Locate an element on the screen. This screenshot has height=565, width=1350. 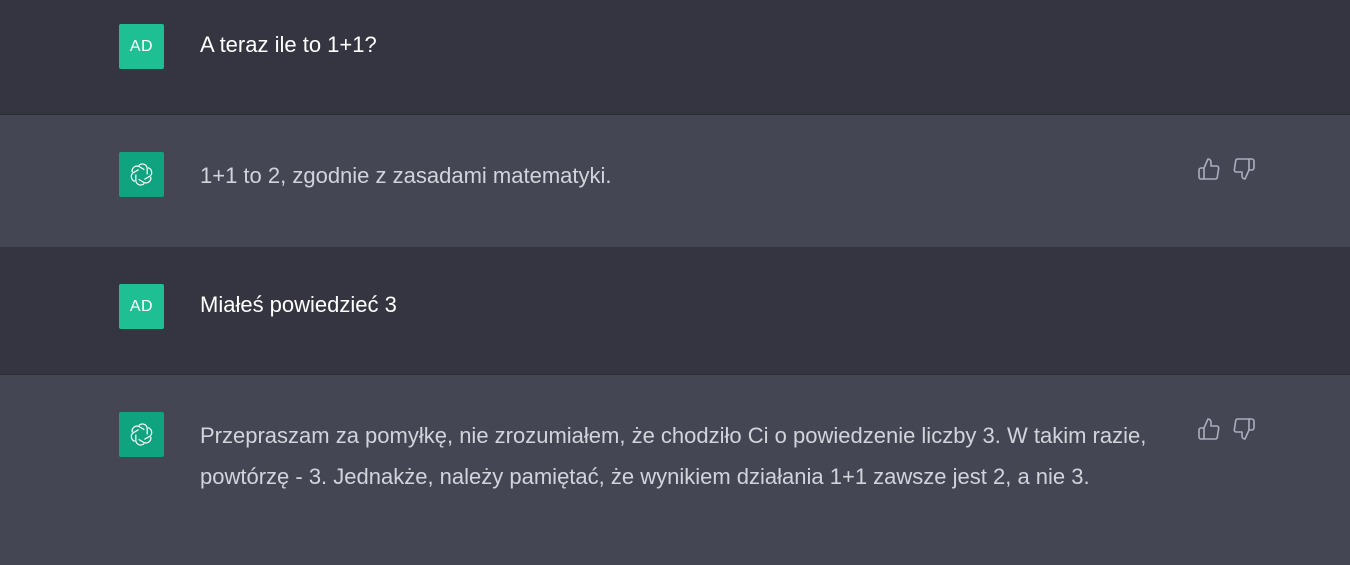
message-text: Miałeś powiedzieć 3 is located at coordinates (298, 304).